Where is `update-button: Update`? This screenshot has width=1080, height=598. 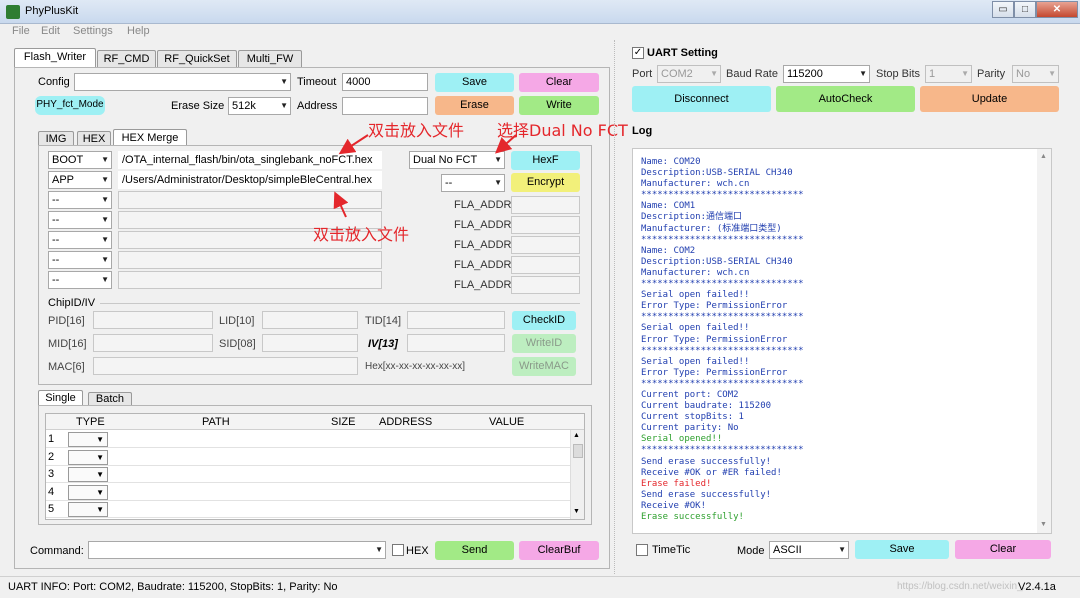
update-button: Update is located at coordinates (989, 99).